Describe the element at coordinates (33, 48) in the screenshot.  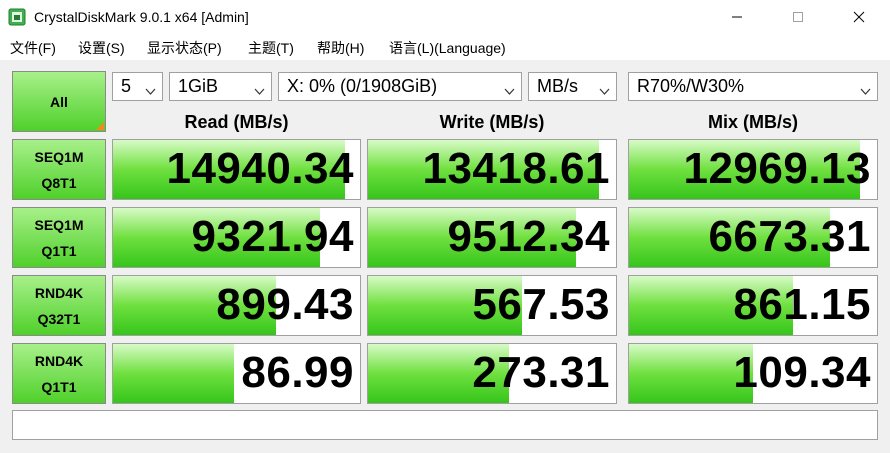
I see `menu-file: 文件(F)` at that location.